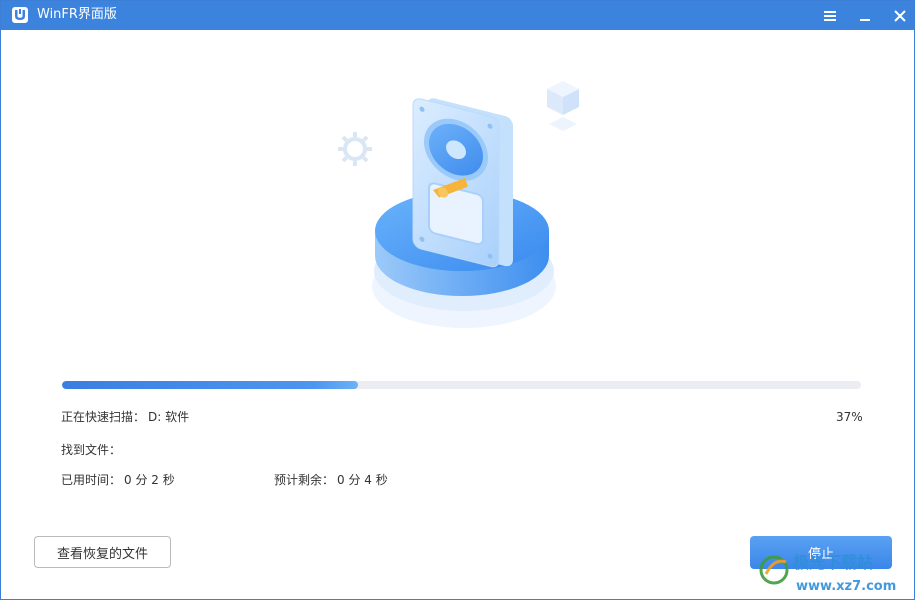 Image resolution: width=915 pixels, height=600 pixels. Describe the element at coordinates (865, 15) in the screenshot. I see `minimize-button` at that location.